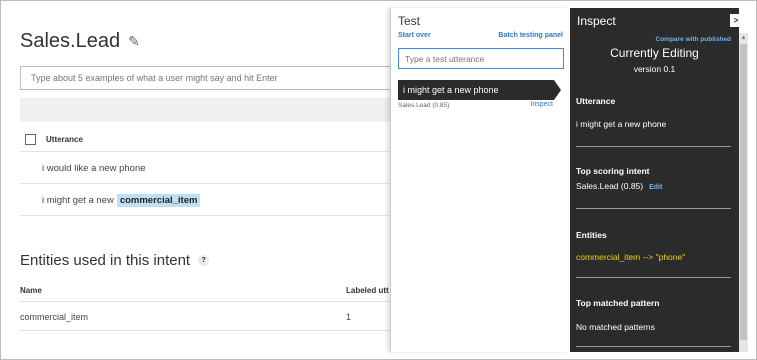  I want to click on test-utterance-input, so click(481, 58).